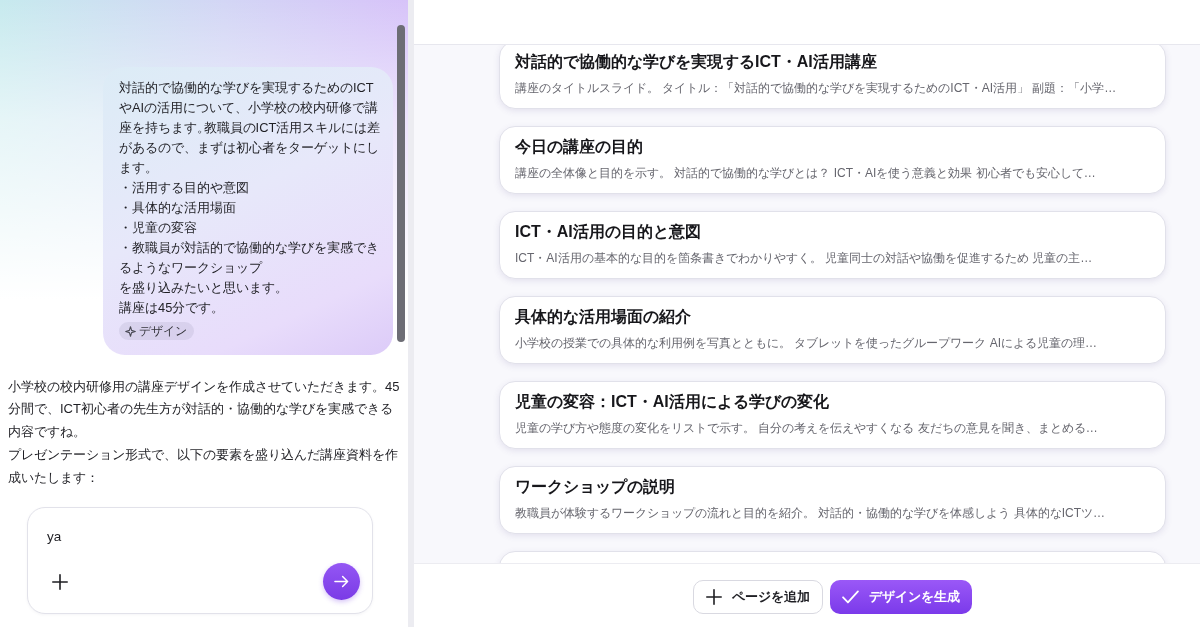 The width and height of the screenshot is (1200, 627). I want to click on message-text: 講座は45分です。, so click(169, 308).